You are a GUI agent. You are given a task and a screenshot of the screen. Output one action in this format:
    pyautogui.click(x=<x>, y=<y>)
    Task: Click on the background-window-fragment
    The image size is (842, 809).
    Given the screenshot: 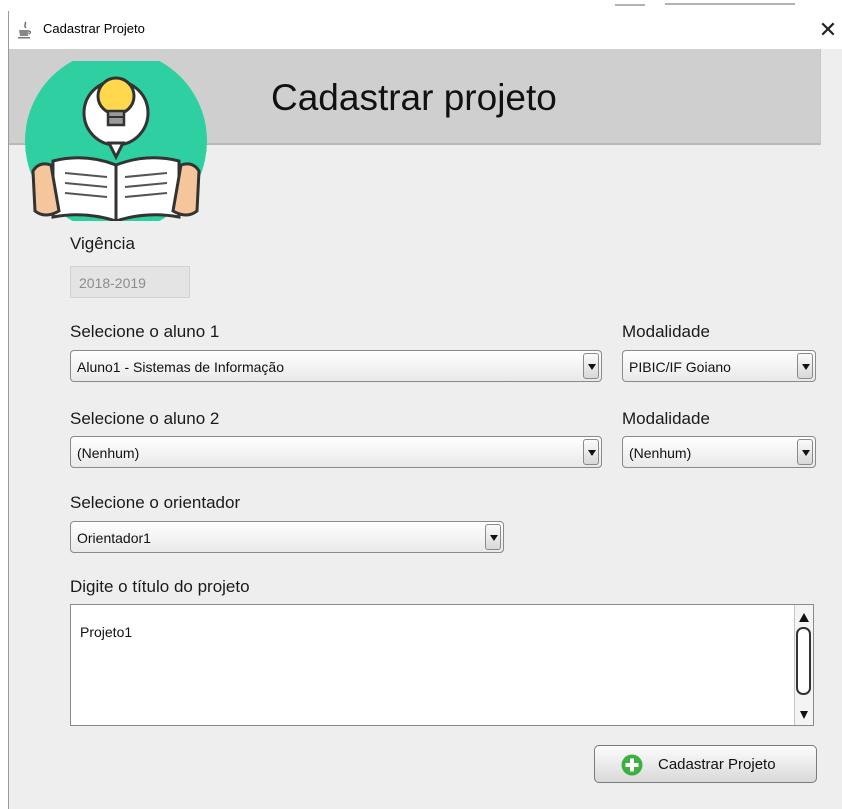 What is the action you would take?
    pyautogui.click(x=705, y=4)
    